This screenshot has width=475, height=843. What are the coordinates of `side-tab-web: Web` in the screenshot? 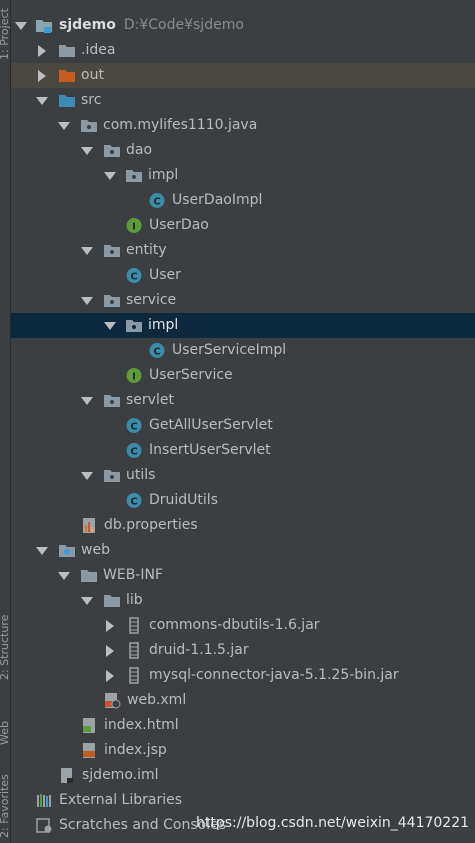 It's located at (5, 733).